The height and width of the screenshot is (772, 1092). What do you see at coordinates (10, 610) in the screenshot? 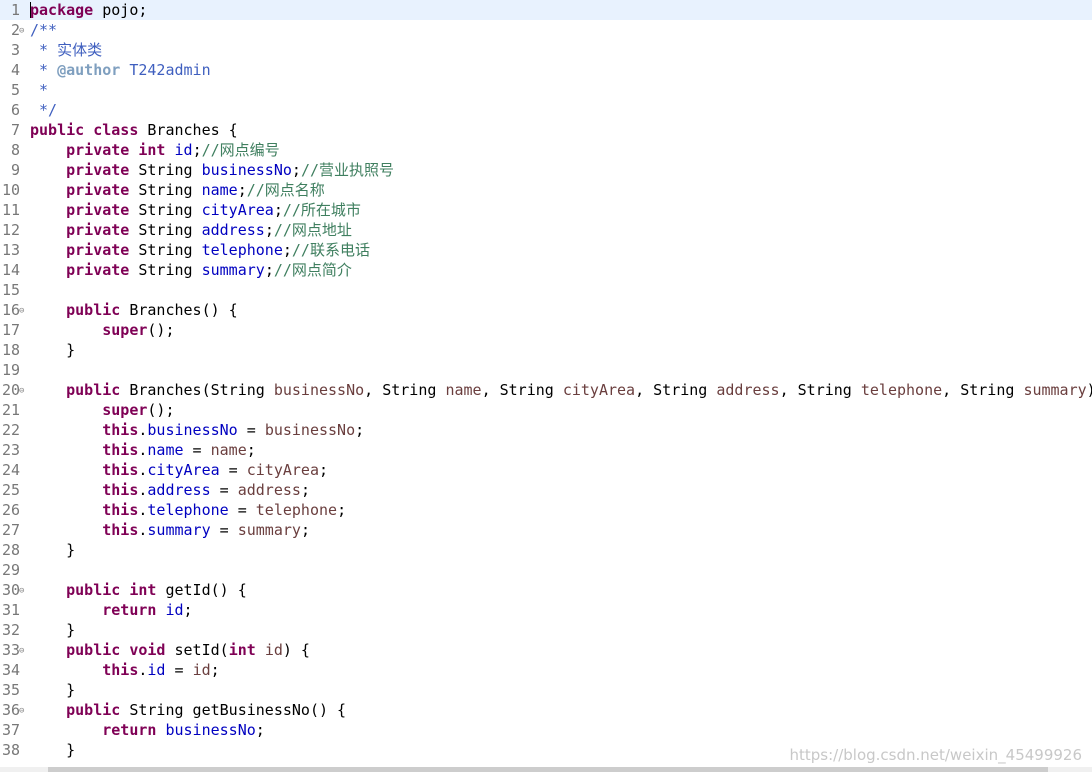
I see `line-number: 31` at bounding box center [10, 610].